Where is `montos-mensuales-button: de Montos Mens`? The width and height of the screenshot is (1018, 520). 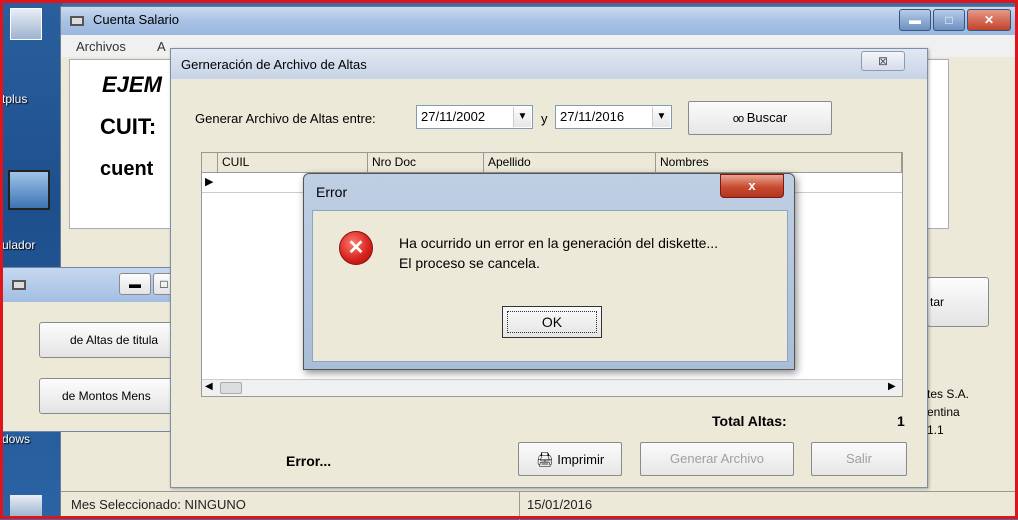
montos-mensuales-button: de Montos Mens is located at coordinates (114, 396).